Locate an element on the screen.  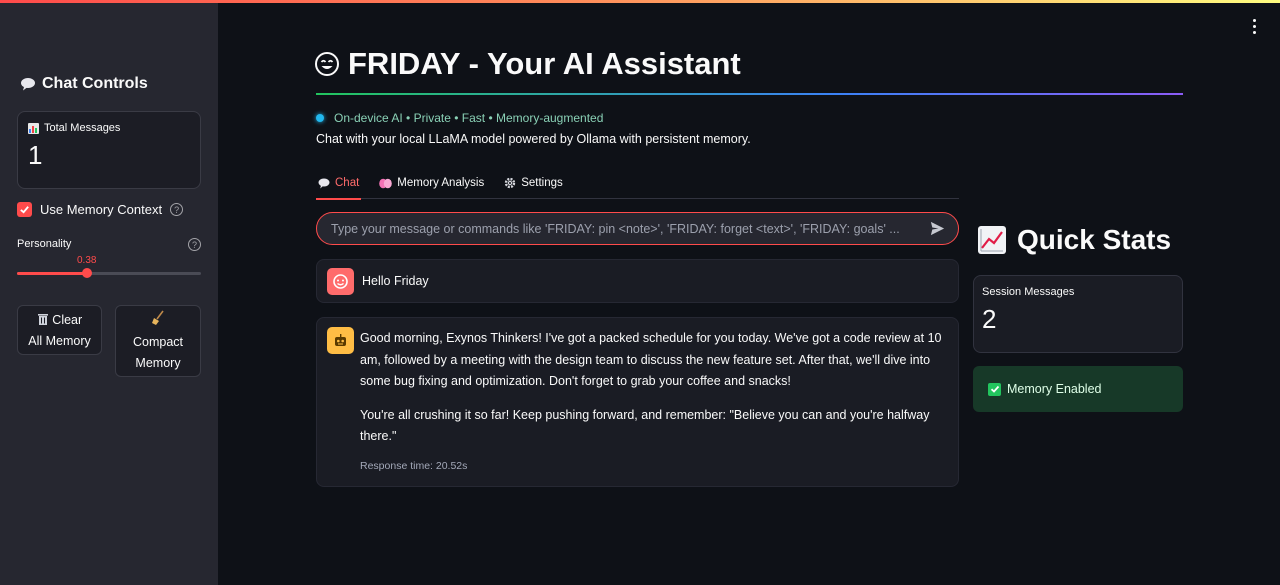
bar-chart-icon is located at coordinates (33, 128).